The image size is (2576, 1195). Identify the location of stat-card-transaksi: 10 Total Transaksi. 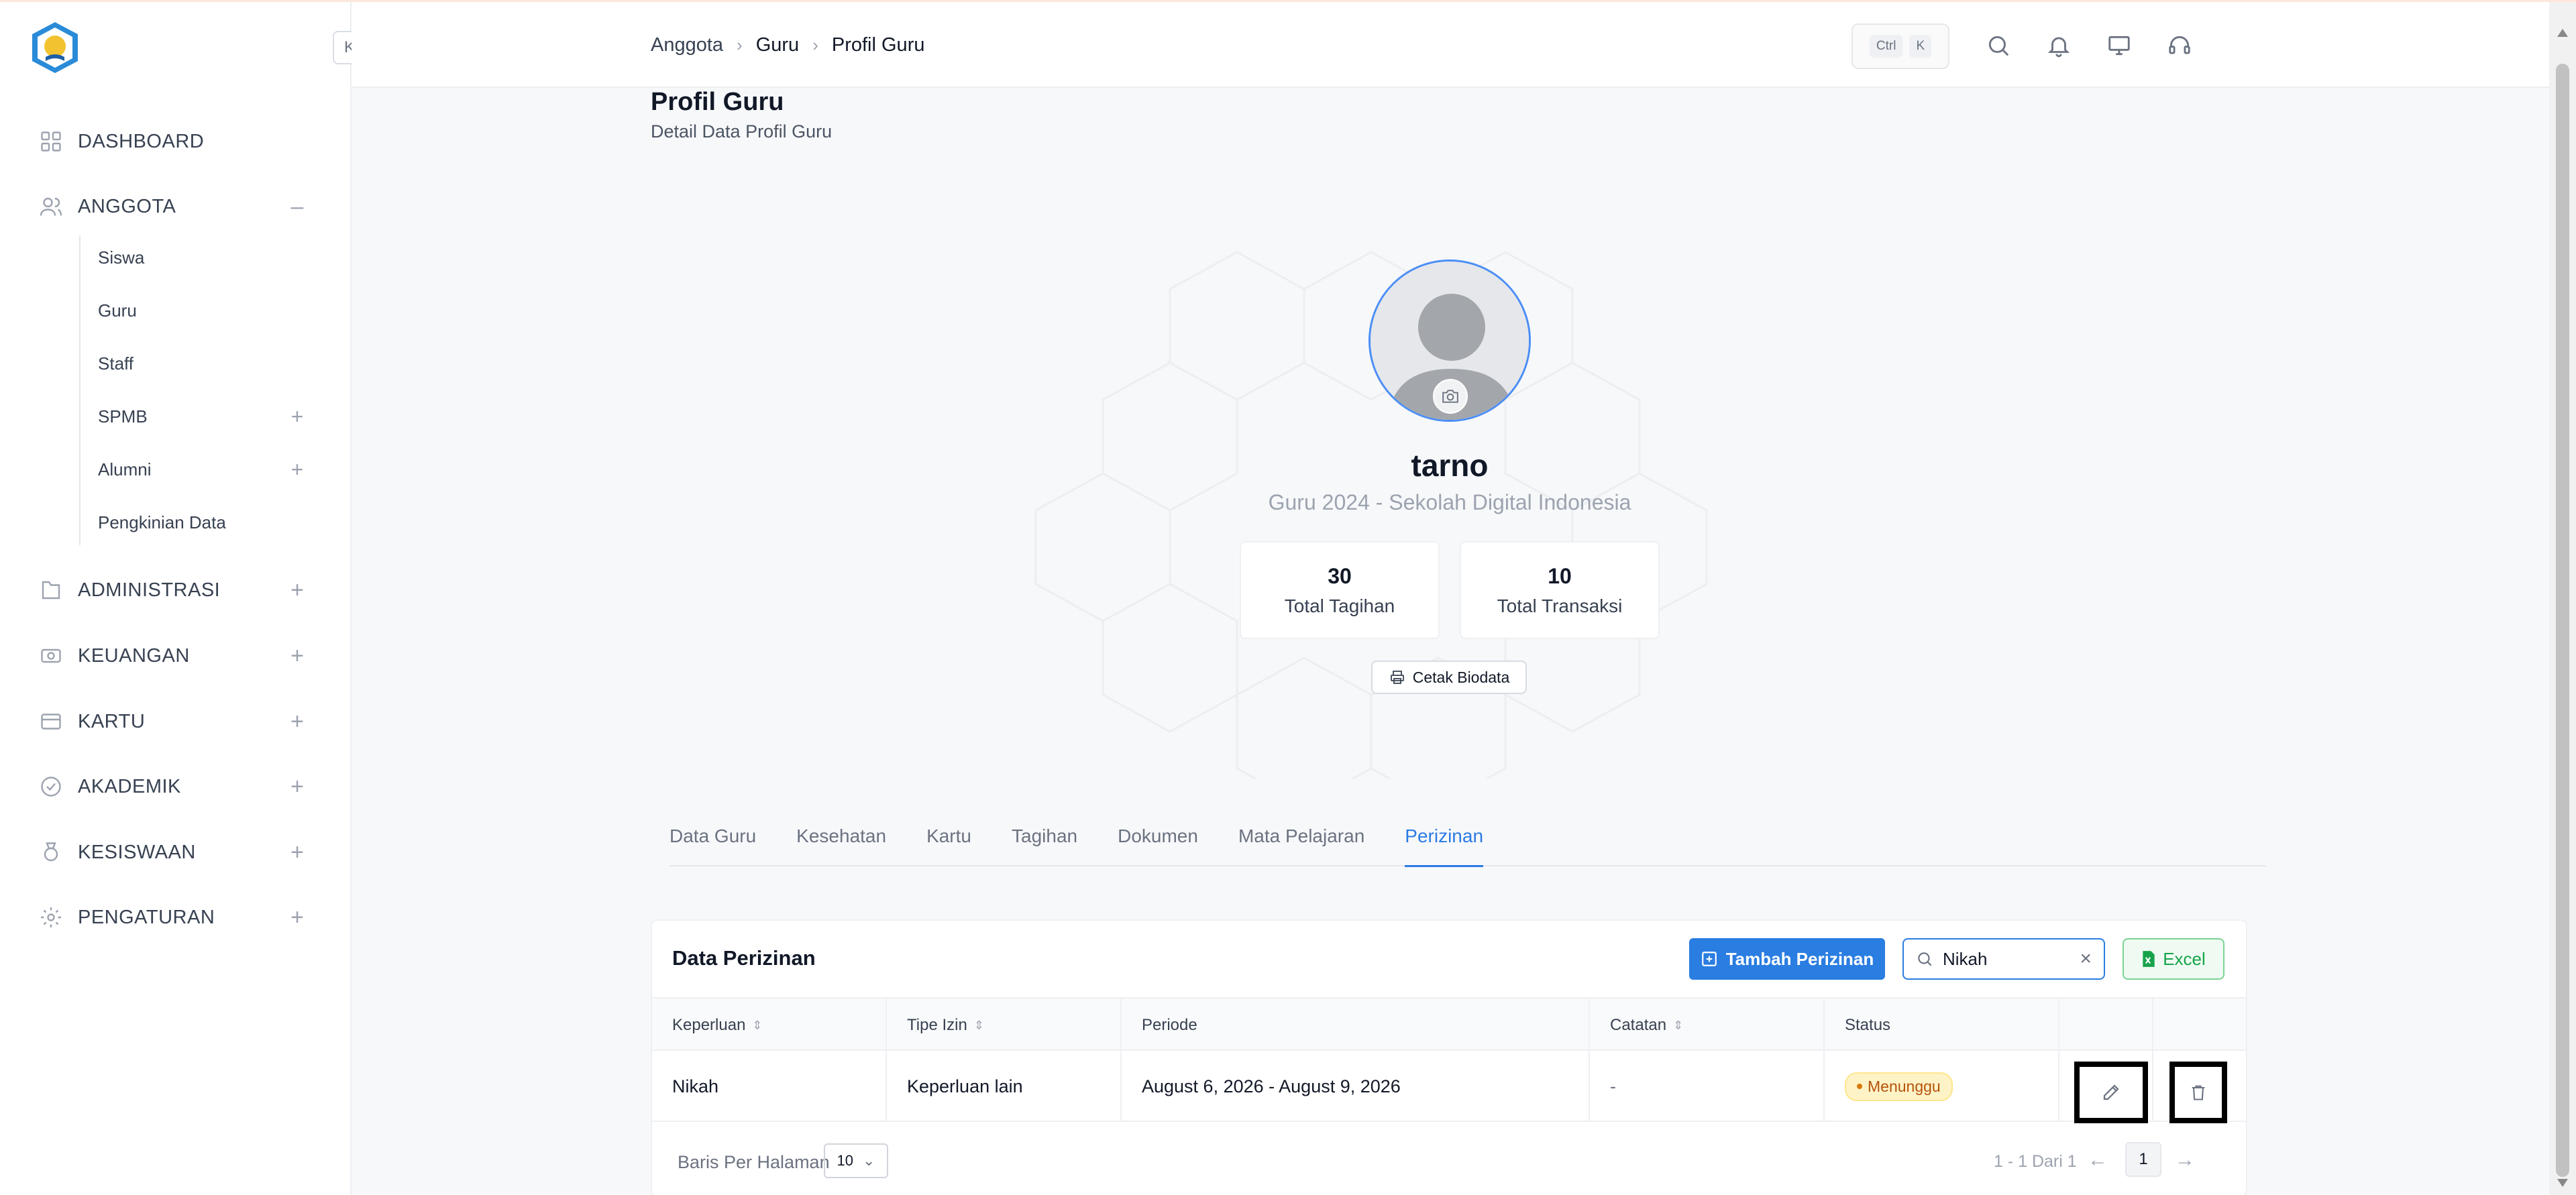
(1560, 590).